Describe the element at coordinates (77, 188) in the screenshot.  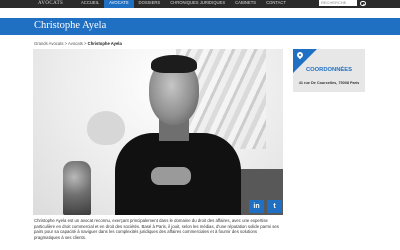
I see `photo-sculpture` at that location.